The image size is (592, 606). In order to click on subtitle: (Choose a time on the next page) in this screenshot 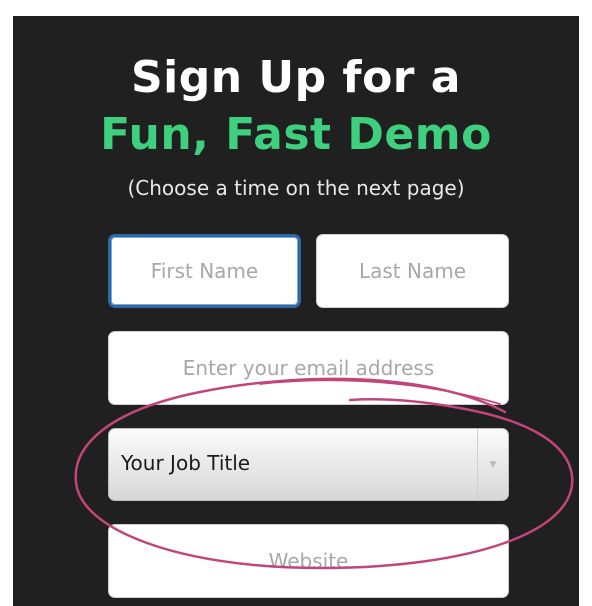, I will do `click(296, 188)`.